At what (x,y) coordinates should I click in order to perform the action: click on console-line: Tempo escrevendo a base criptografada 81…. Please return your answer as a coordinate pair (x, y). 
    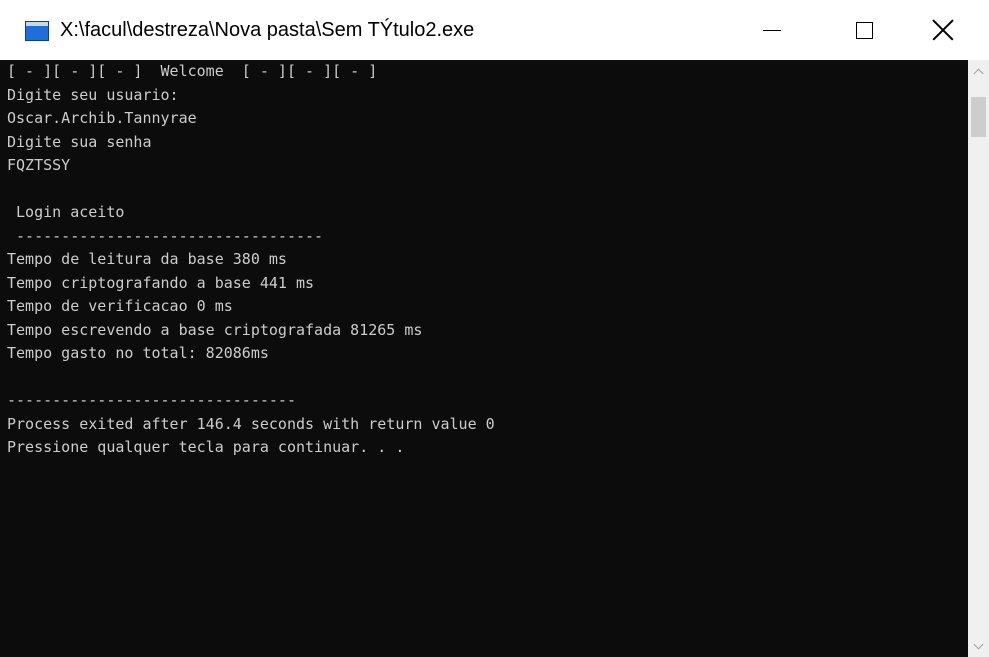
    Looking at the image, I should click on (215, 329).